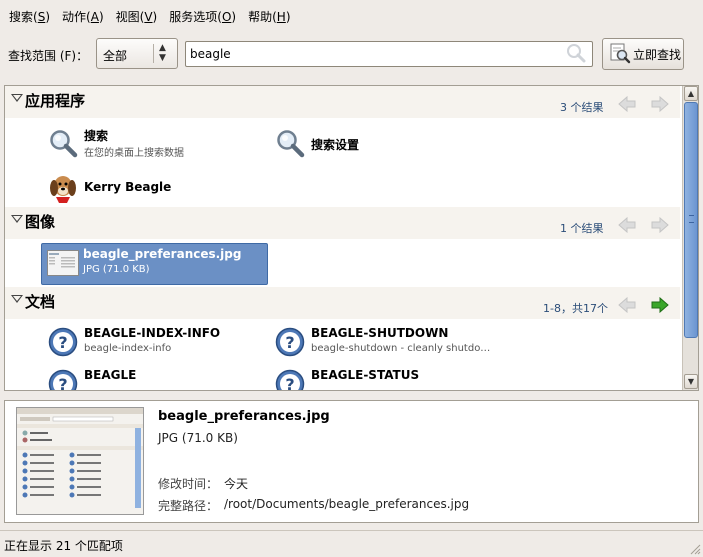  What do you see at coordinates (576, 54) in the screenshot?
I see `search-icon` at bounding box center [576, 54].